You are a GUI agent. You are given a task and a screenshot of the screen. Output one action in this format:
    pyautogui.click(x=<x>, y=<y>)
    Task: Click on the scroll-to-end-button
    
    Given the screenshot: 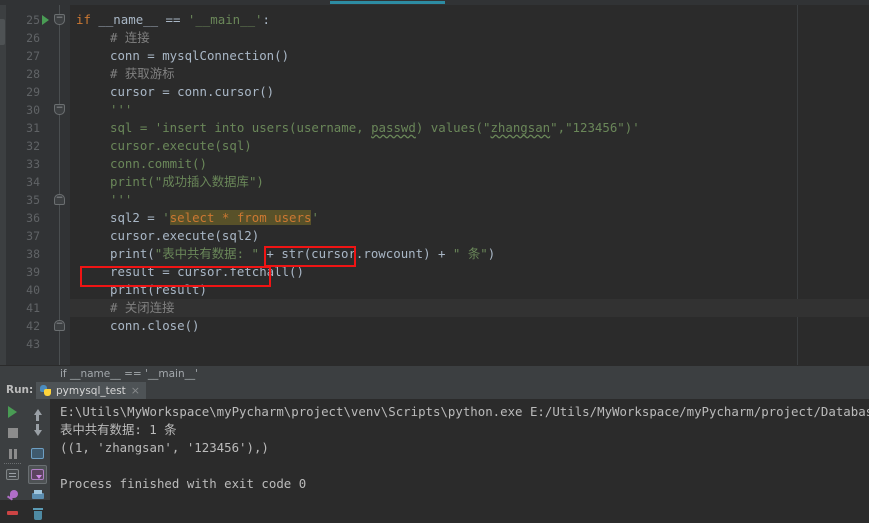 What is the action you would take?
    pyautogui.click(x=37, y=474)
    